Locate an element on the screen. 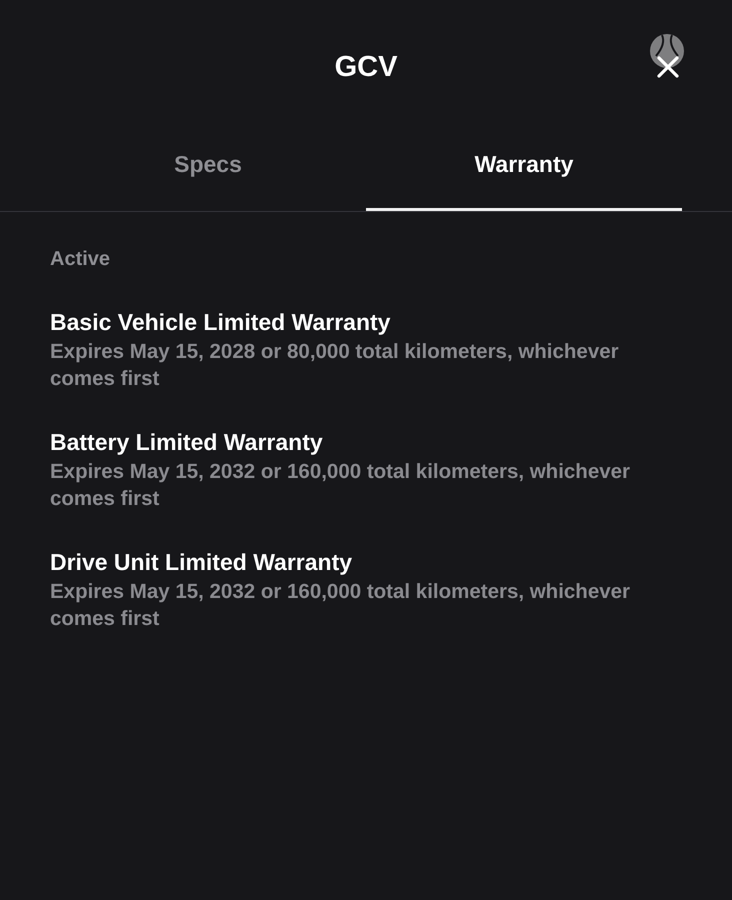 The height and width of the screenshot is (900, 732). section-heading: Active is located at coordinates (81, 259).